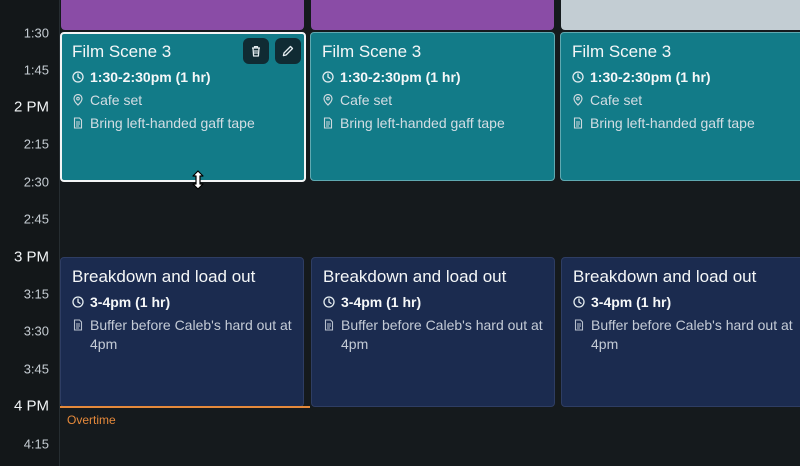  What do you see at coordinates (31, 107) in the screenshot?
I see `time-label: 2 PM` at bounding box center [31, 107].